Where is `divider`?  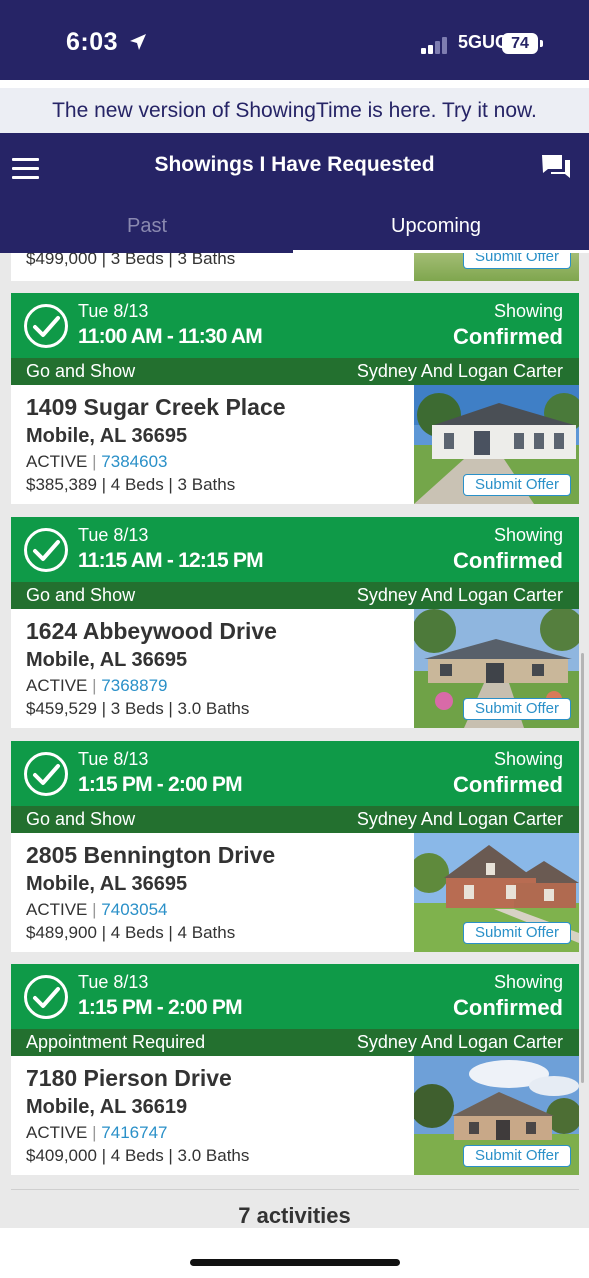 divider is located at coordinates (295, 1189).